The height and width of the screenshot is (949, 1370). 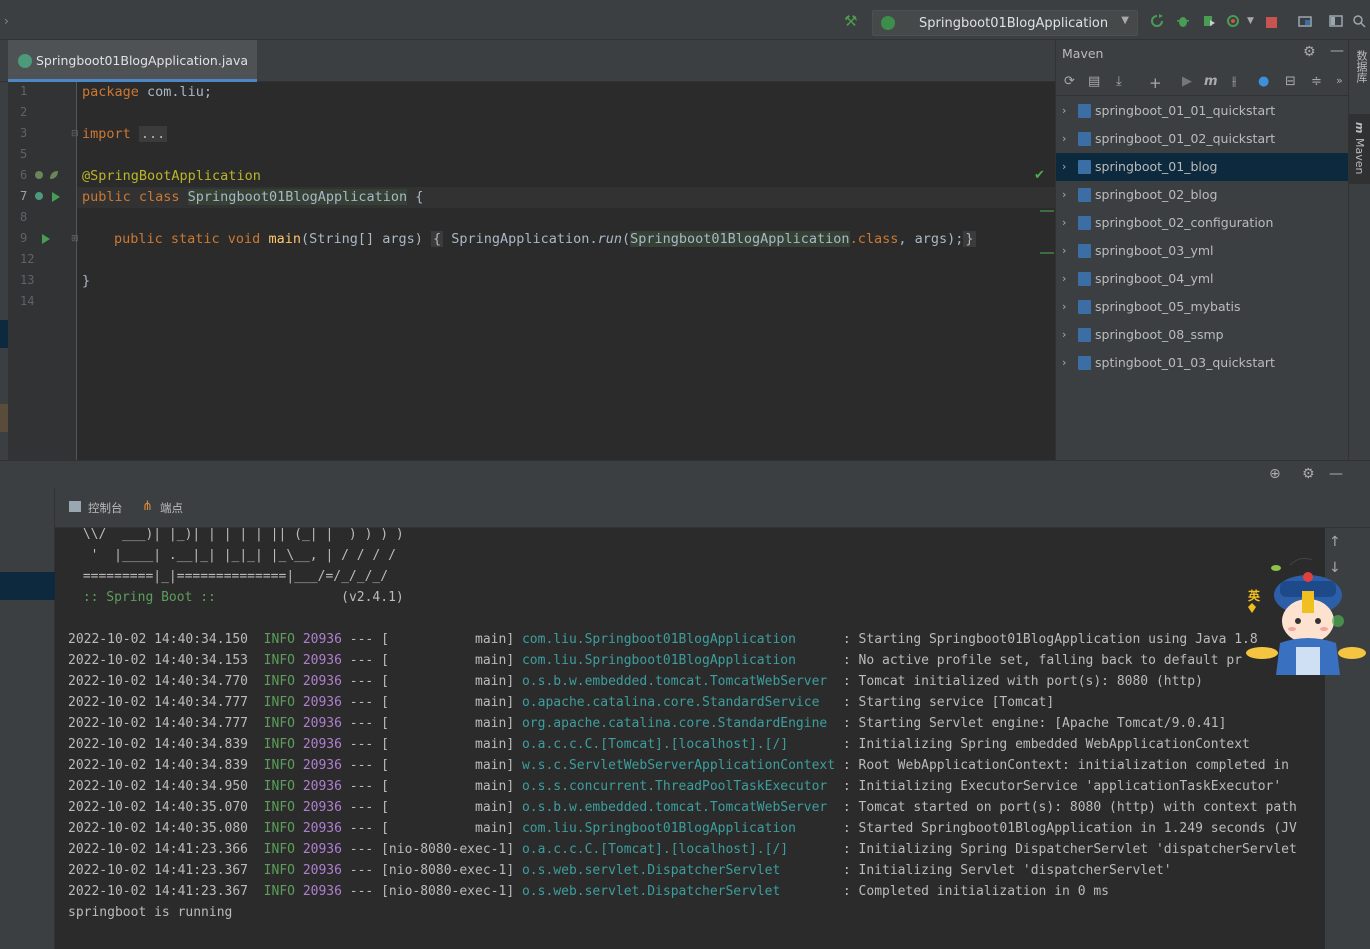 What do you see at coordinates (1069, 81) in the screenshot?
I see `reload-icon: ⟳` at bounding box center [1069, 81].